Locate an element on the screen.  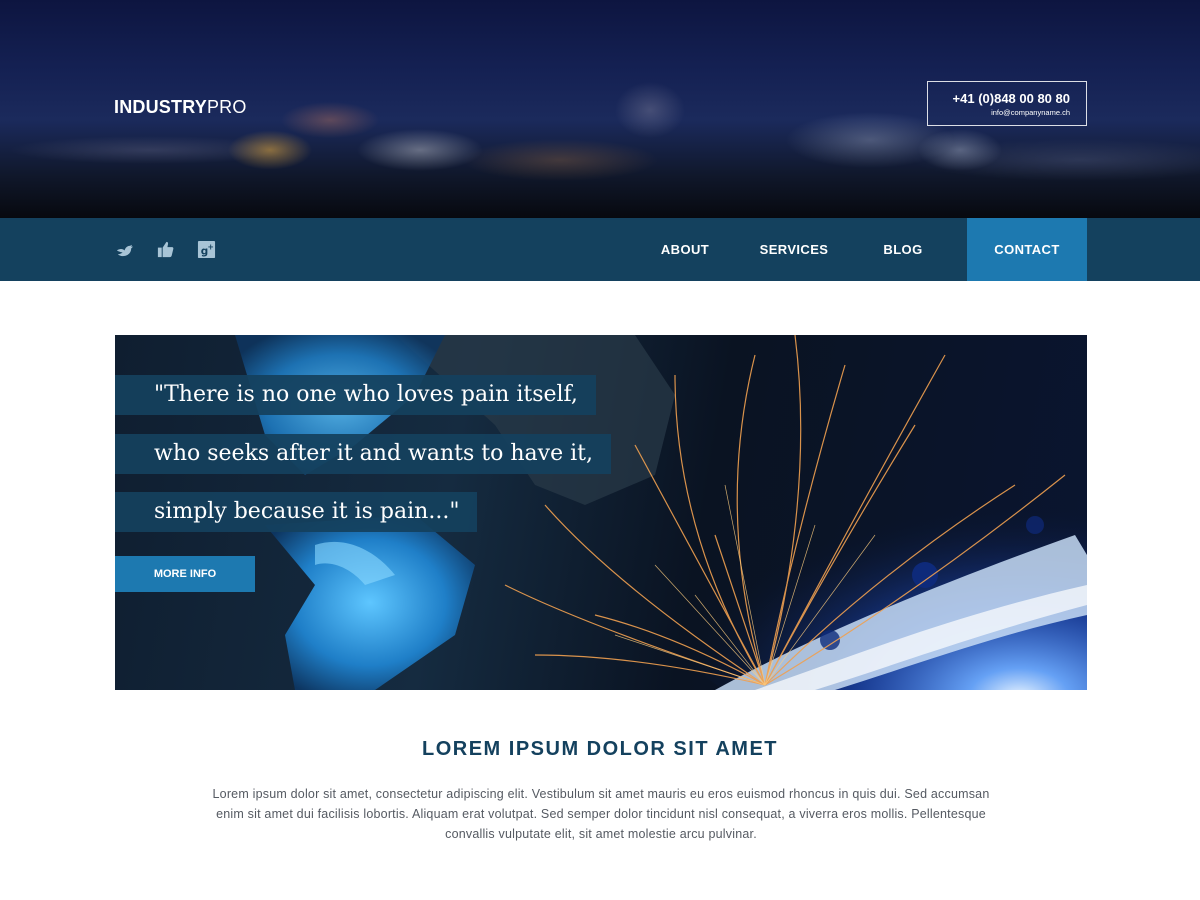
hero-quote-line: simply because it is pain..." is located at coordinates (296, 512).